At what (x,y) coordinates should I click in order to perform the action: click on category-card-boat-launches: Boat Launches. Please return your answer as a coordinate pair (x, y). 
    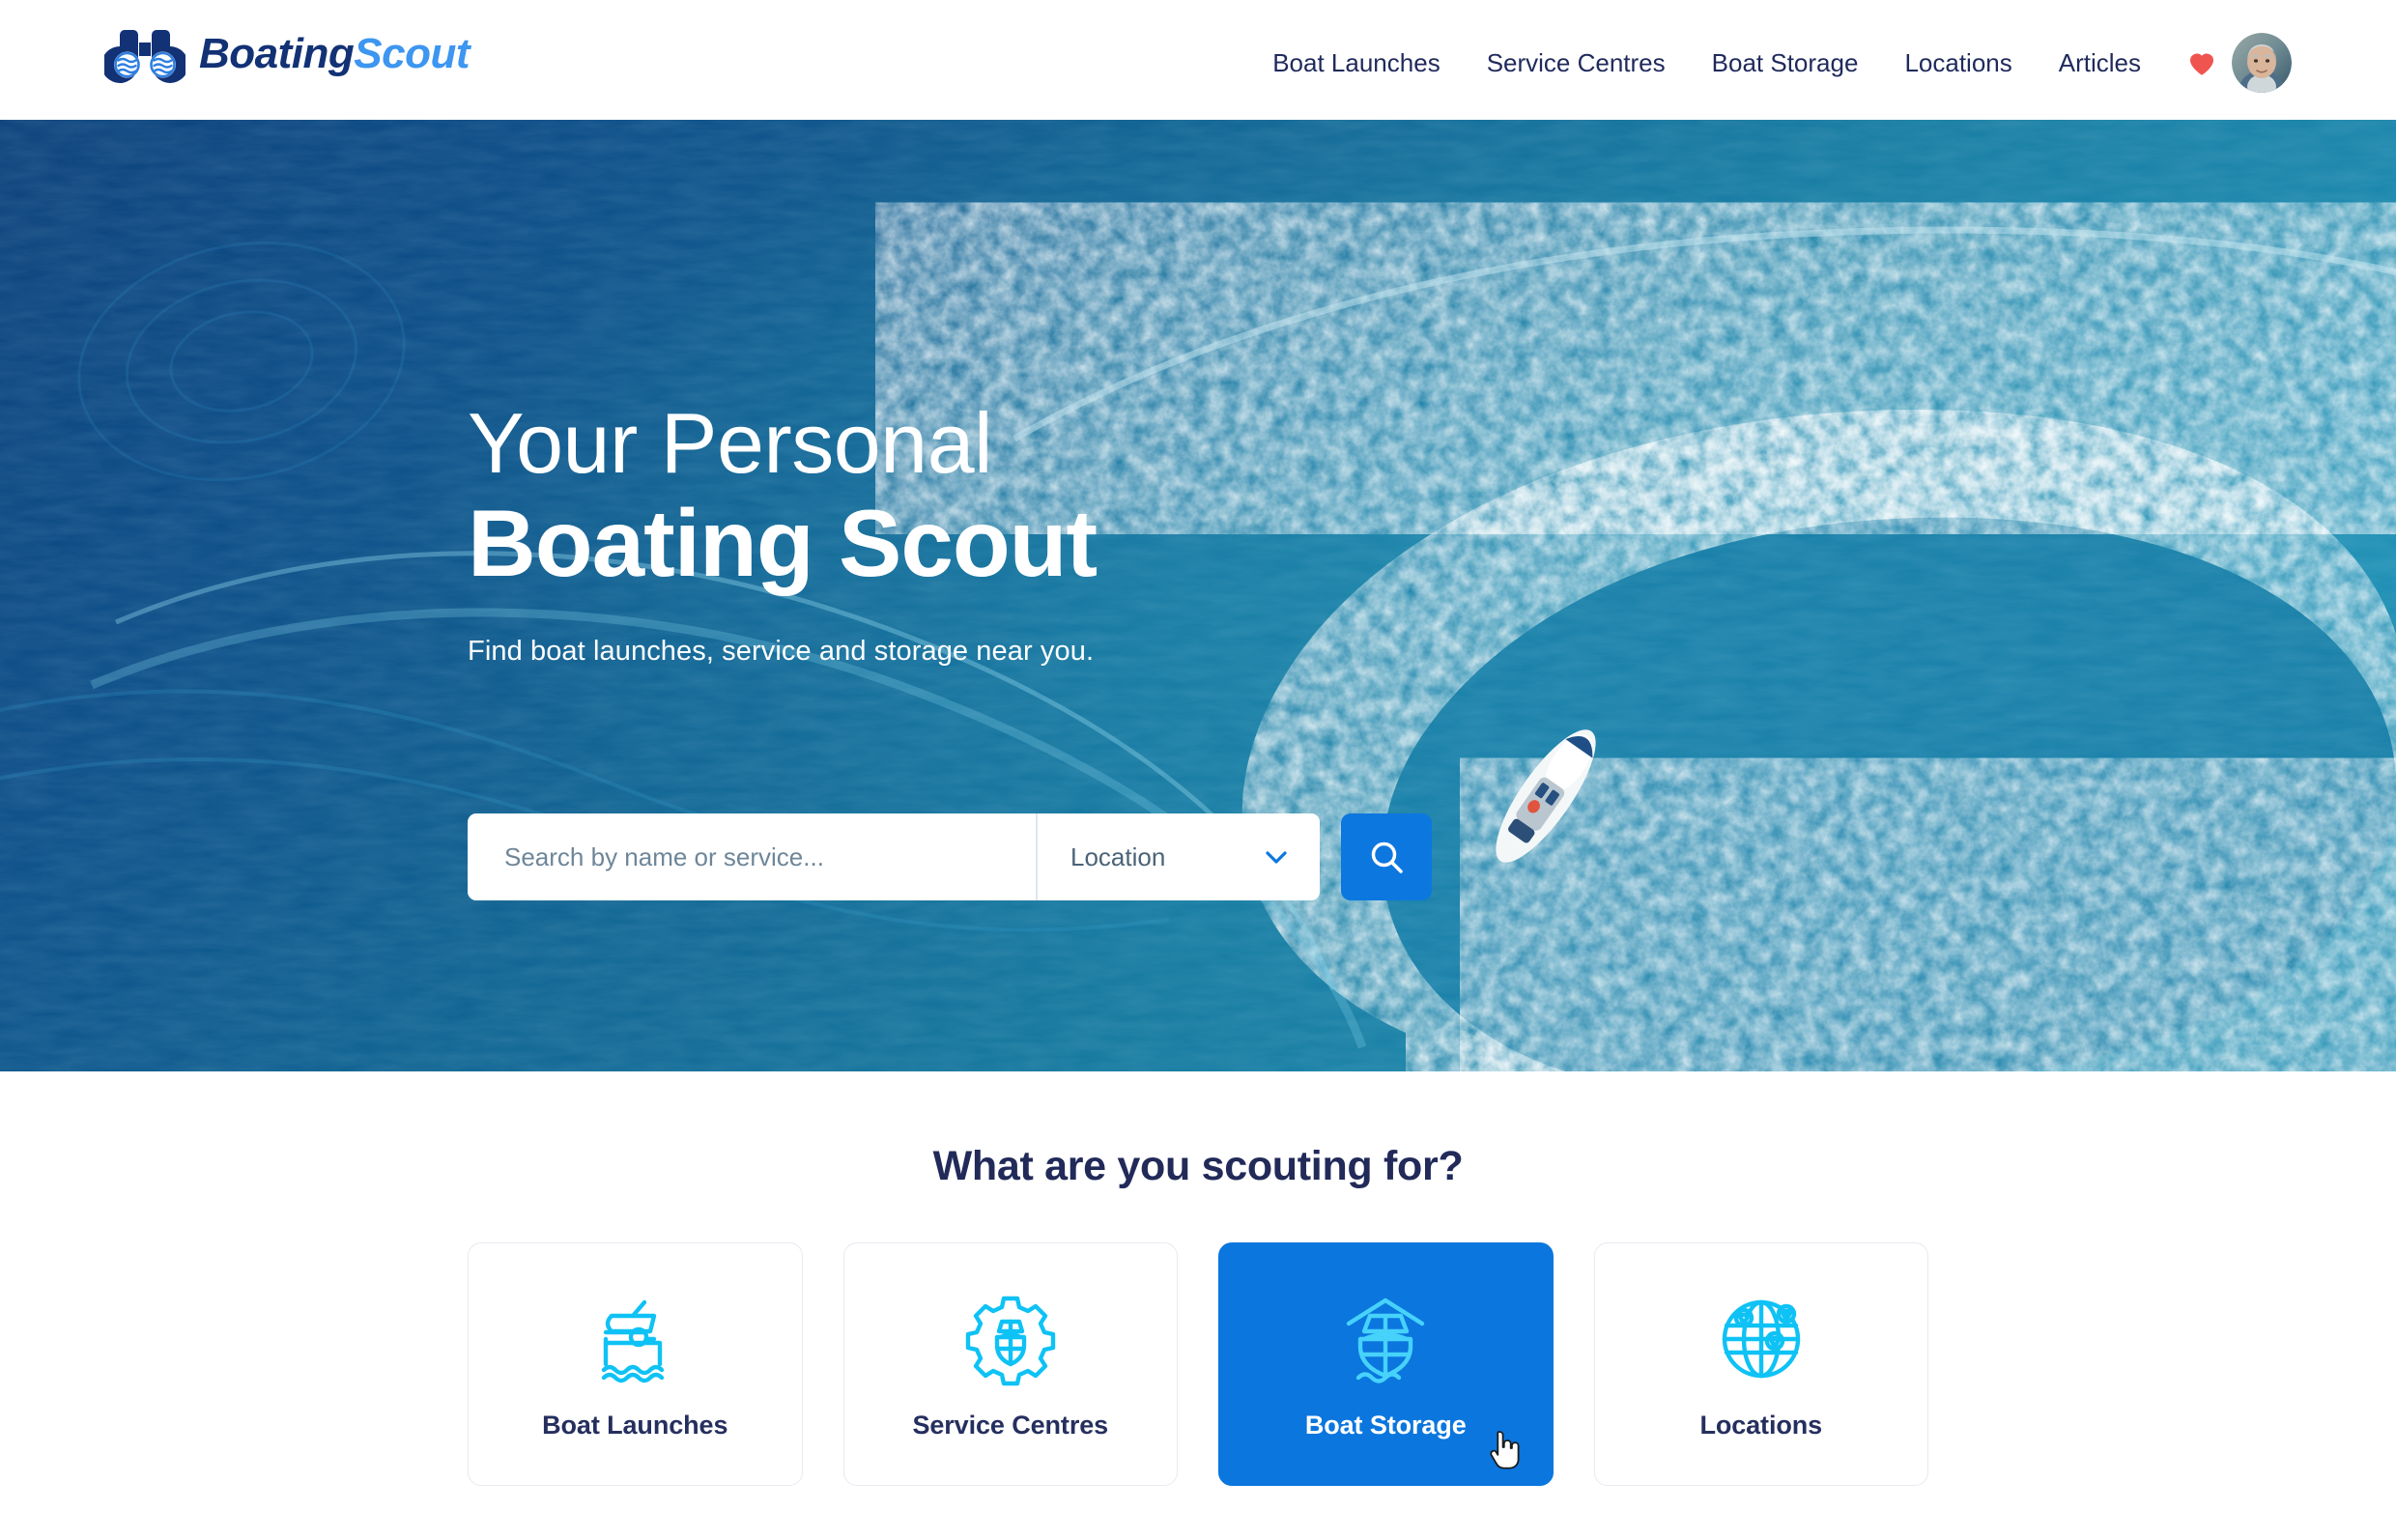
    Looking at the image, I should click on (635, 1364).